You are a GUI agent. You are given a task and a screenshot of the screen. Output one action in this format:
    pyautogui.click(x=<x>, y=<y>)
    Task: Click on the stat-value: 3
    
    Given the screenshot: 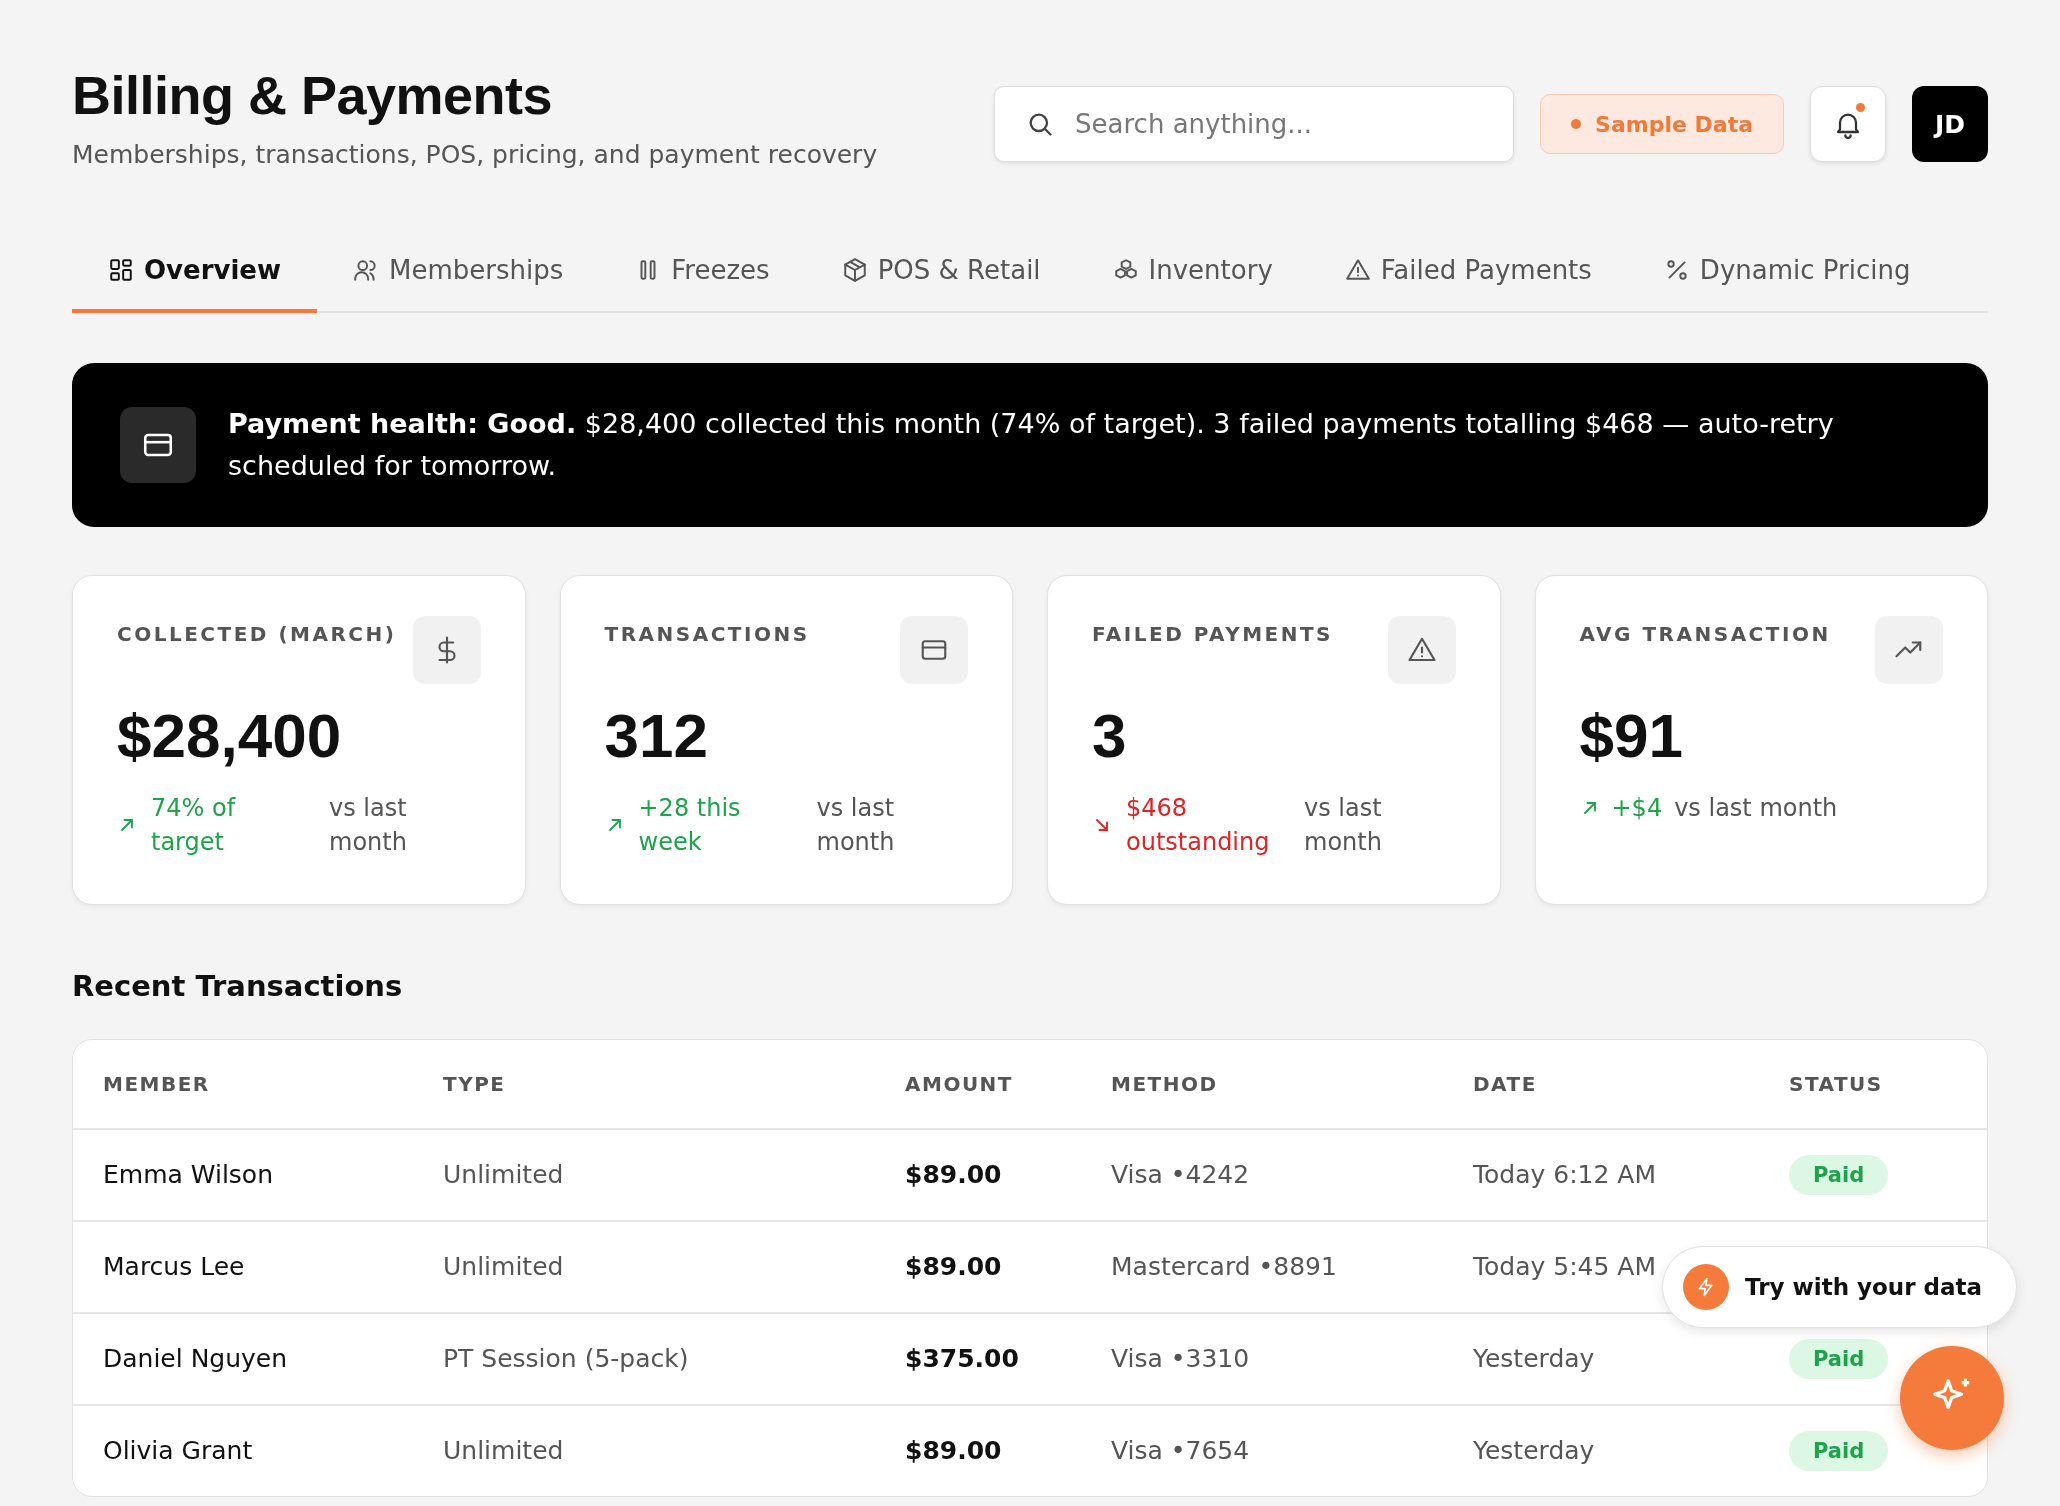 What is the action you would take?
    pyautogui.click(x=1110, y=735)
    